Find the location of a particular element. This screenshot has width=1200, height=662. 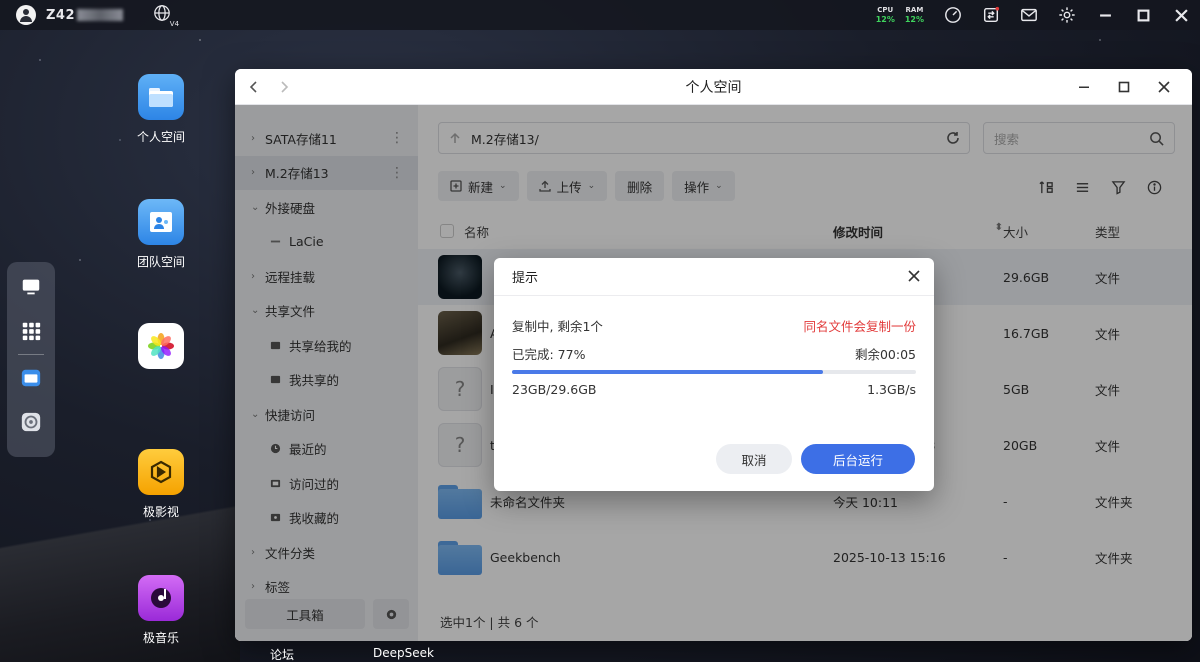

cancel-button: 取消 is located at coordinates (754, 459).